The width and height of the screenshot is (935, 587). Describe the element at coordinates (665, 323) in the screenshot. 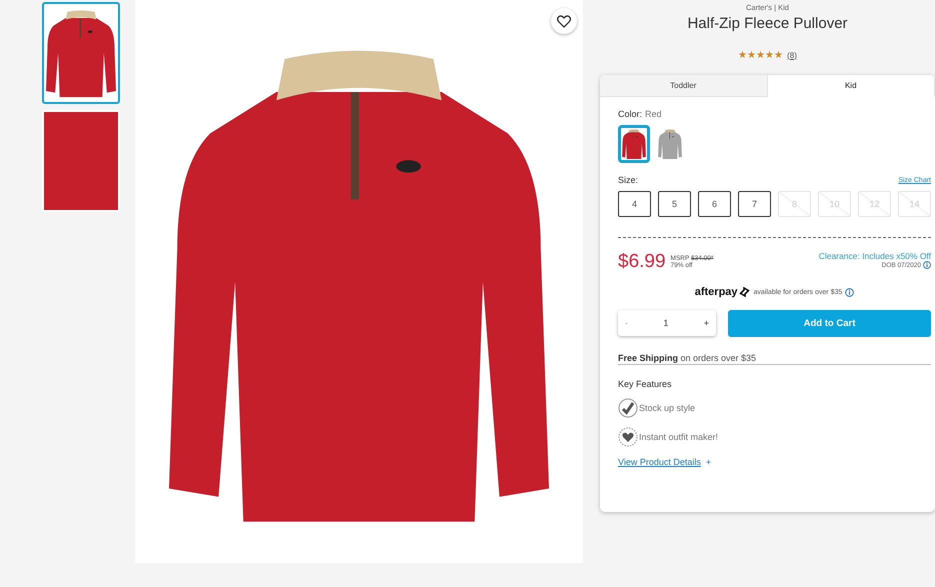

I see `quantity-value: 1` at that location.